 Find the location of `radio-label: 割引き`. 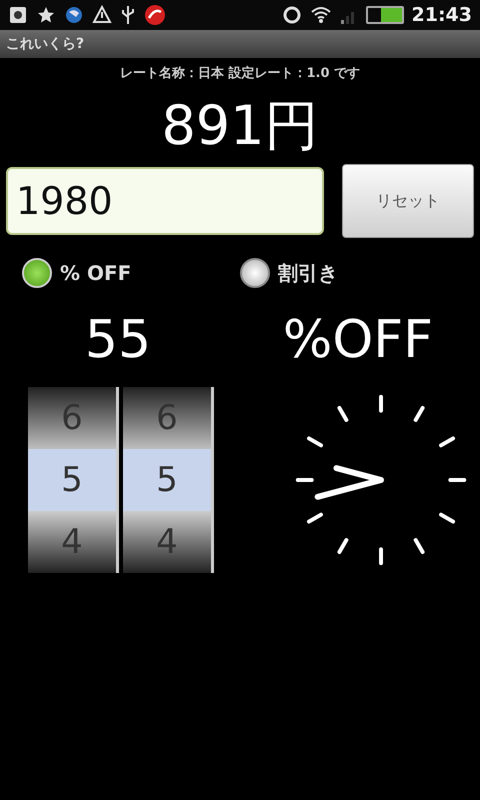

radio-label: 割引き is located at coordinates (308, 273).